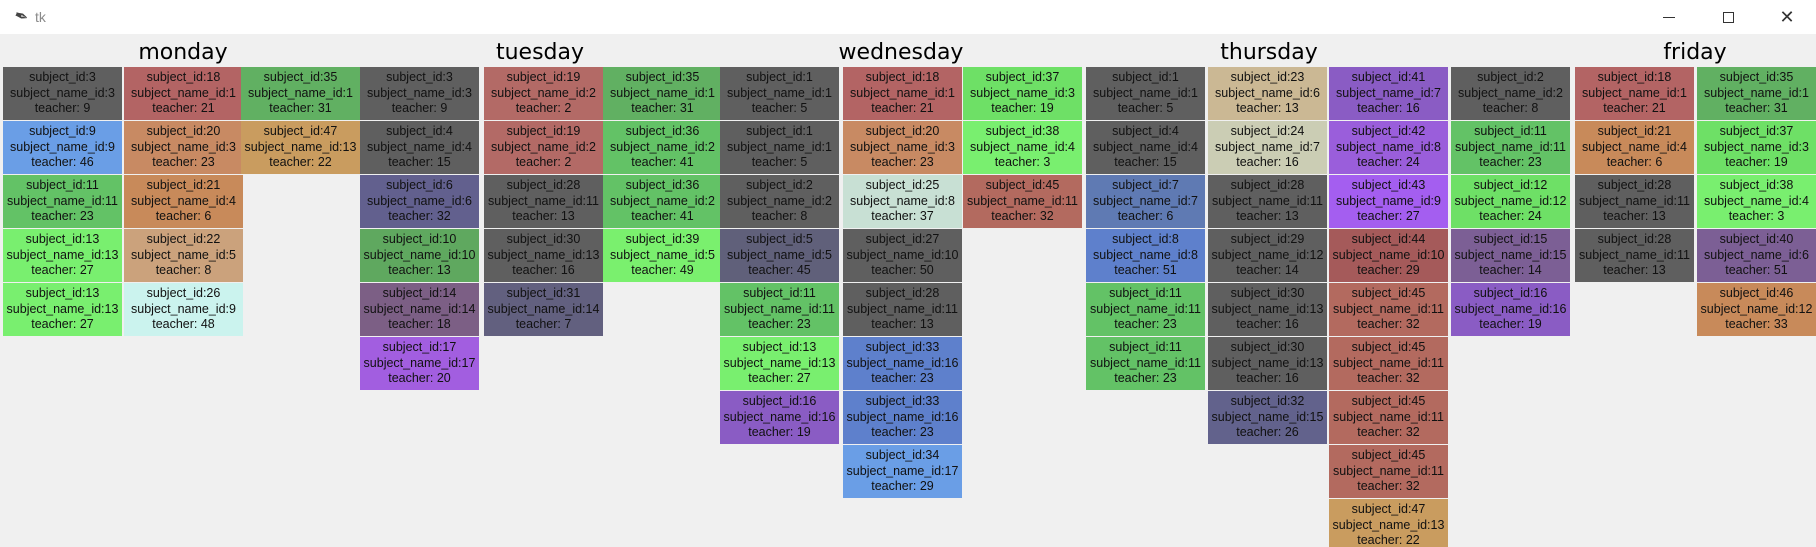  I want to click on teacher-label: teacher: 14, so click(1267, 270).